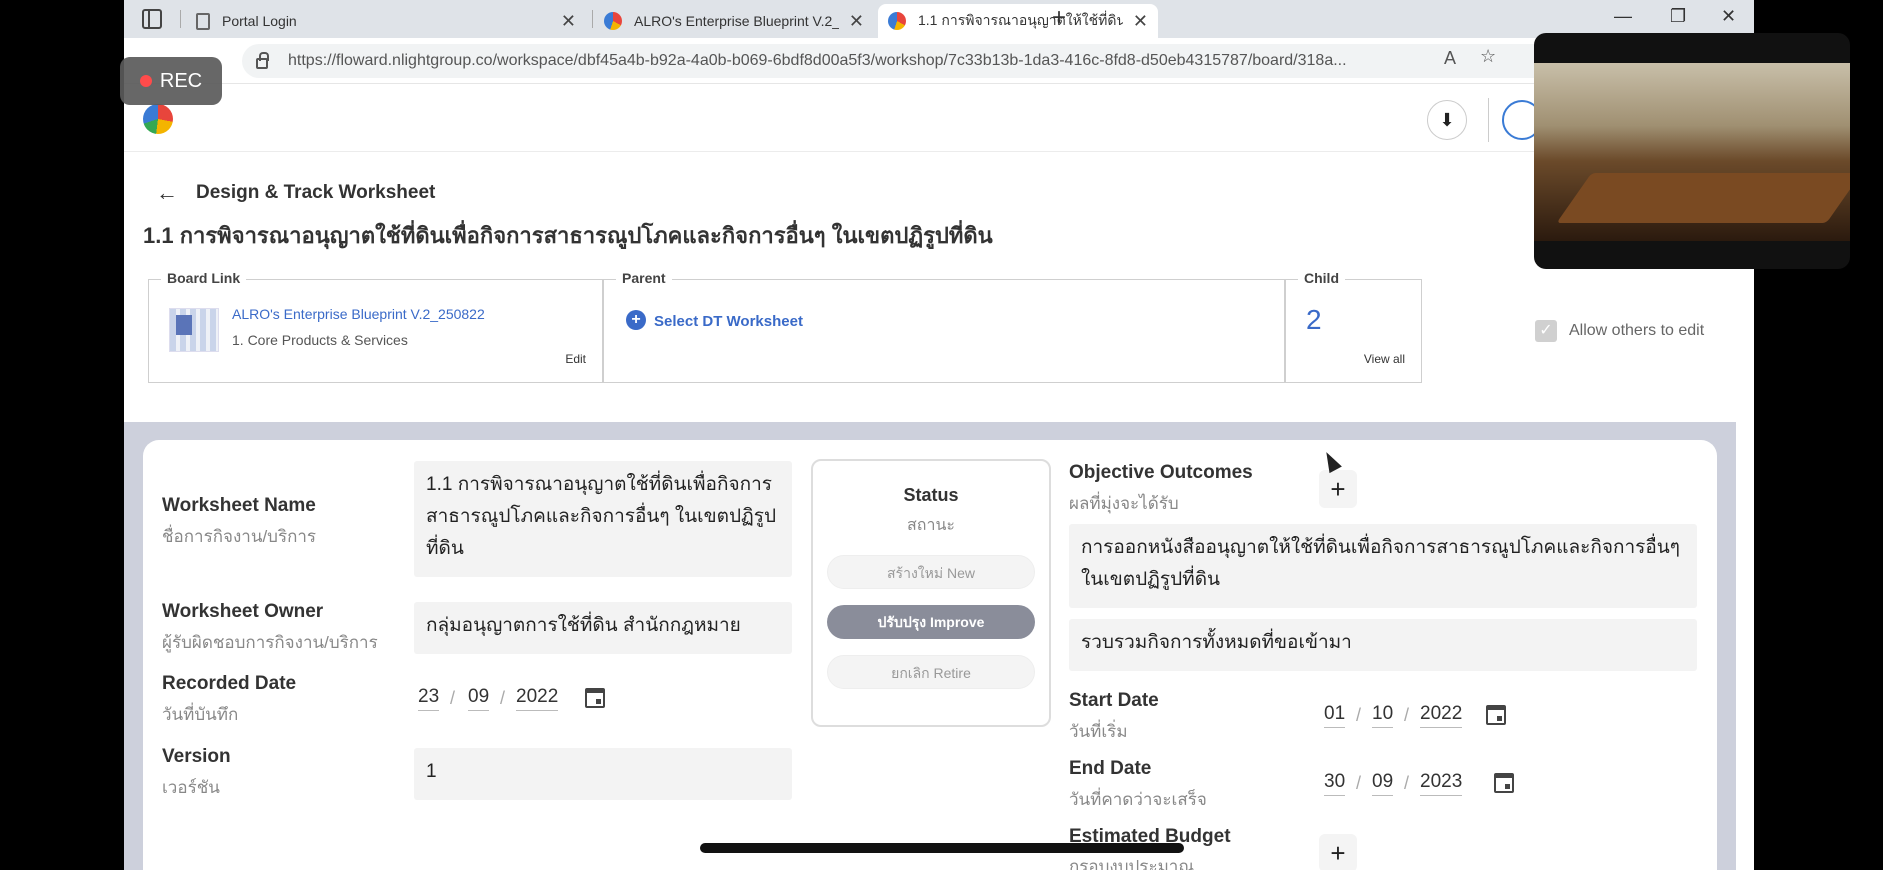  I want to click on breadcrumb: ← Design & Track Worksheet, so click(295, 193).